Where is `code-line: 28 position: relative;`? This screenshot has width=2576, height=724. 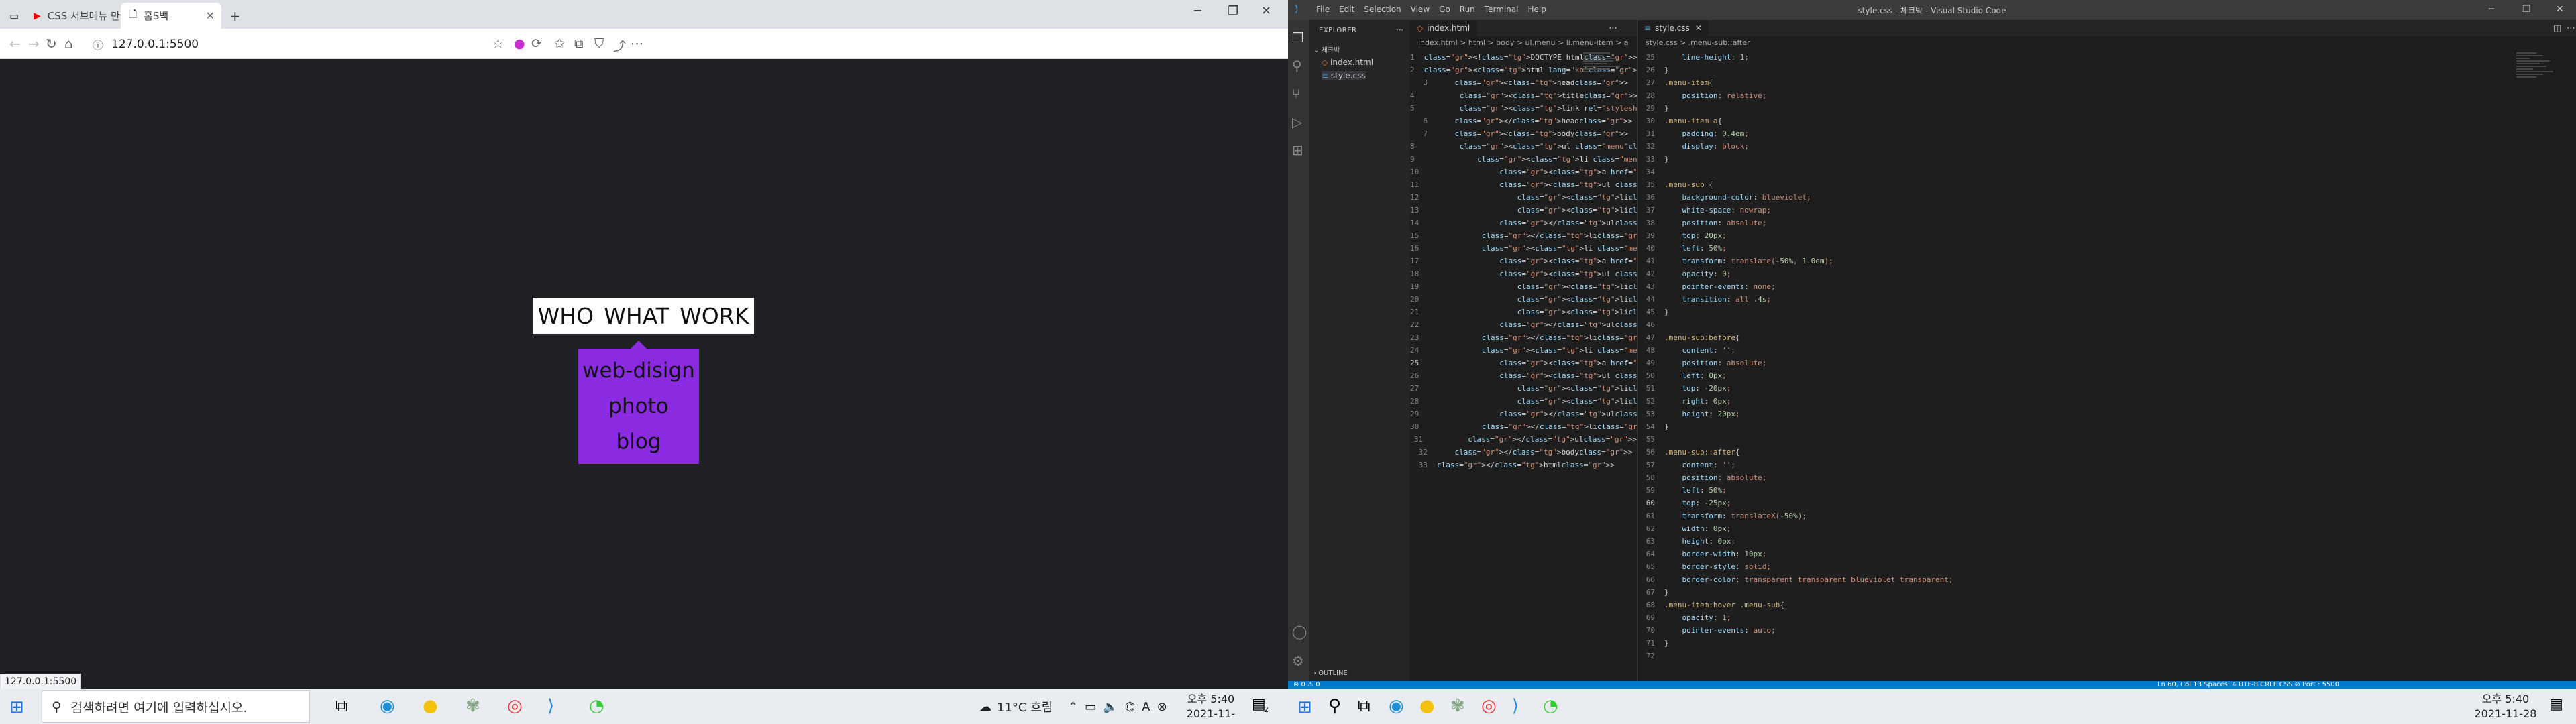
code-line: 28 position: relative; is located at coordinates (2107, 95).